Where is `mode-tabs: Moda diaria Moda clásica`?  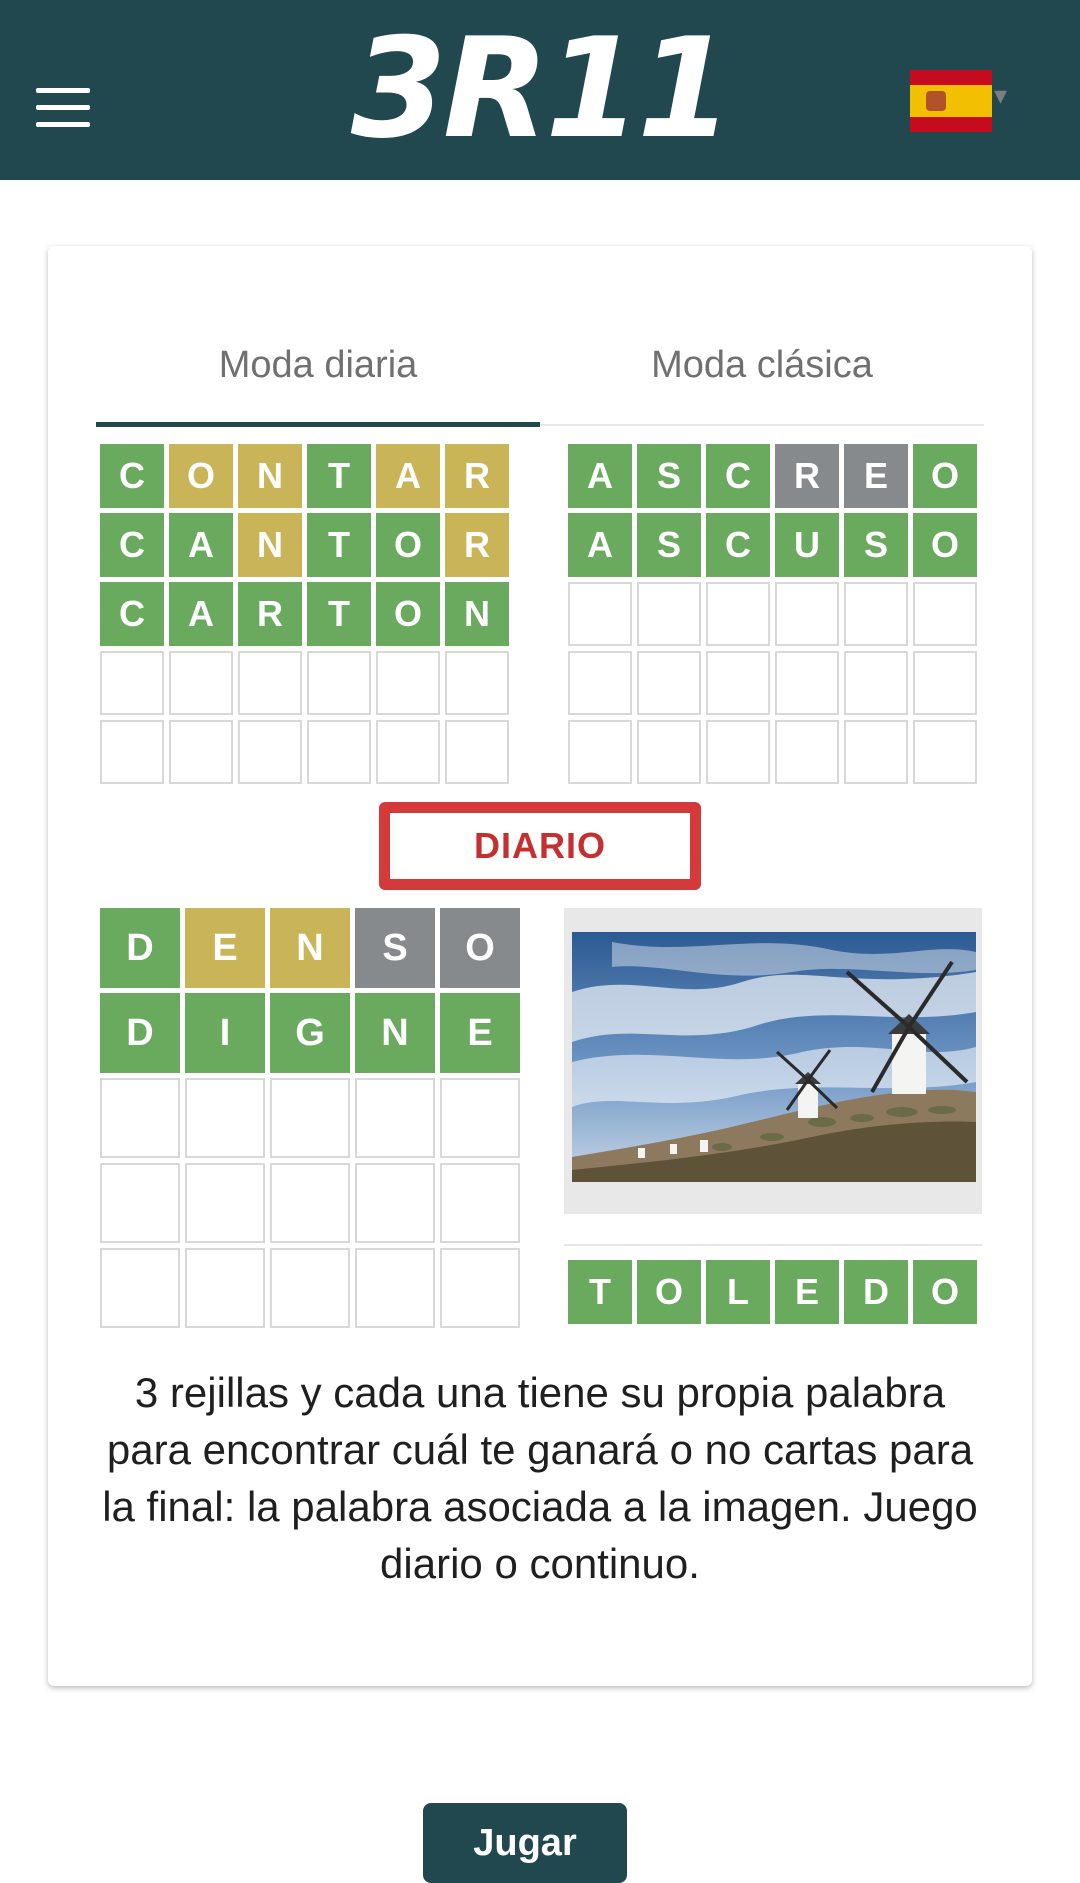
mode-tabs: Moda diaria Moda clásica is located at coordinates (540, 366).